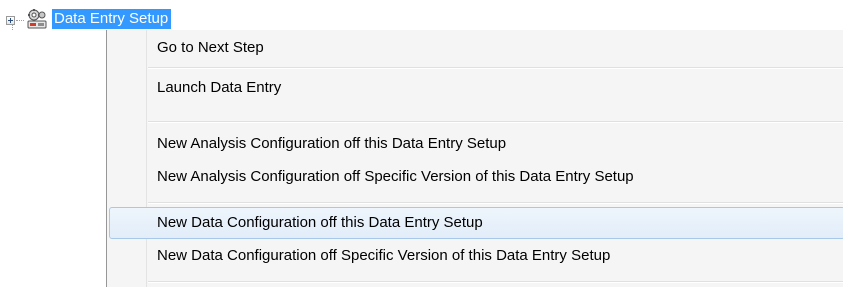  I want to click on tree-node-label: Data Entry Setup, so click(112, 19).